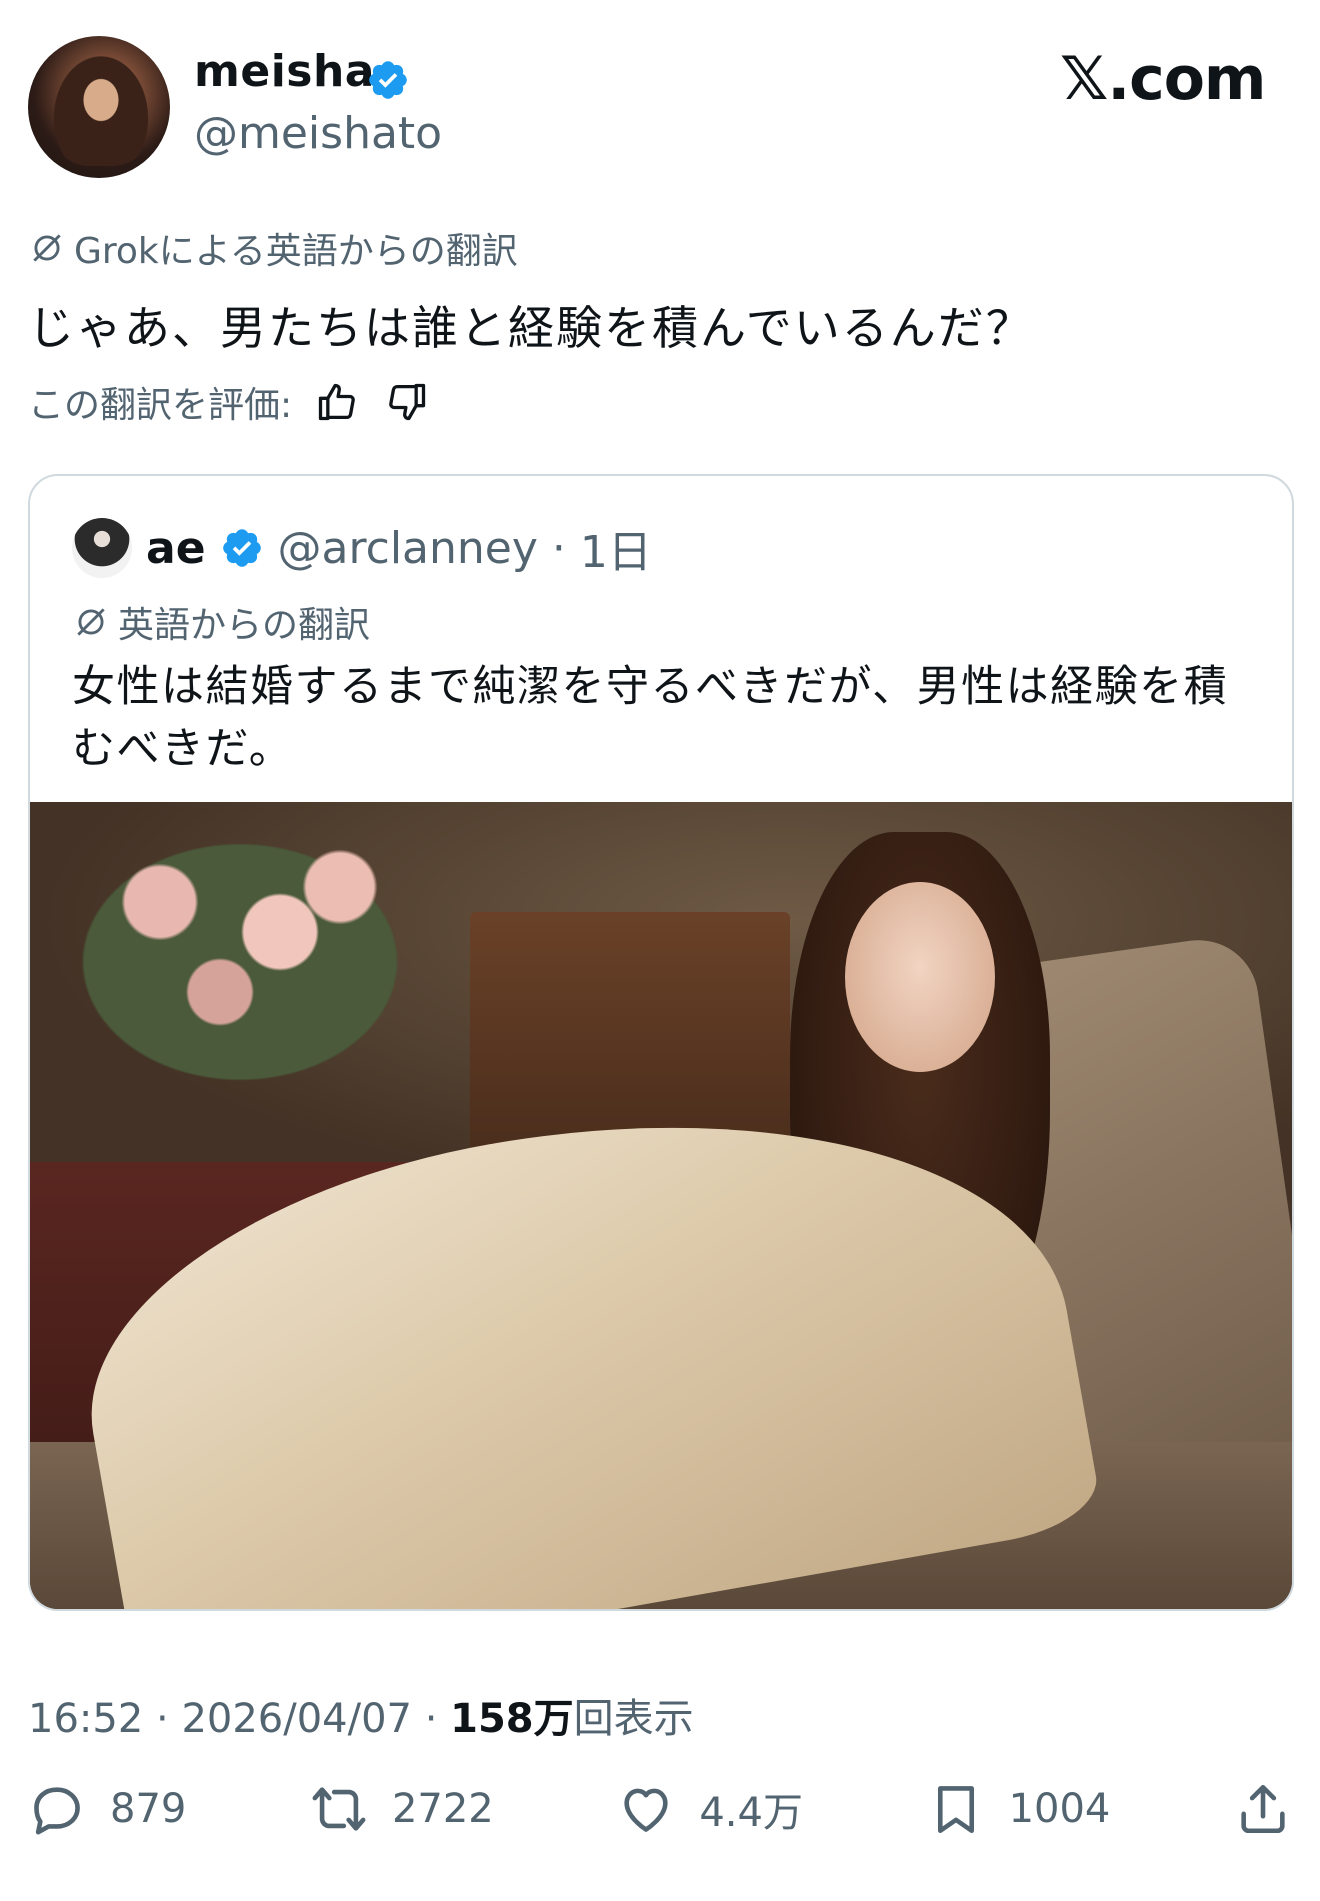 This screenshot has height=1901, width=1320. Describe the element at coordinates (318, 133) in the screenshot. I see `author-handle: @meishato` at that location.